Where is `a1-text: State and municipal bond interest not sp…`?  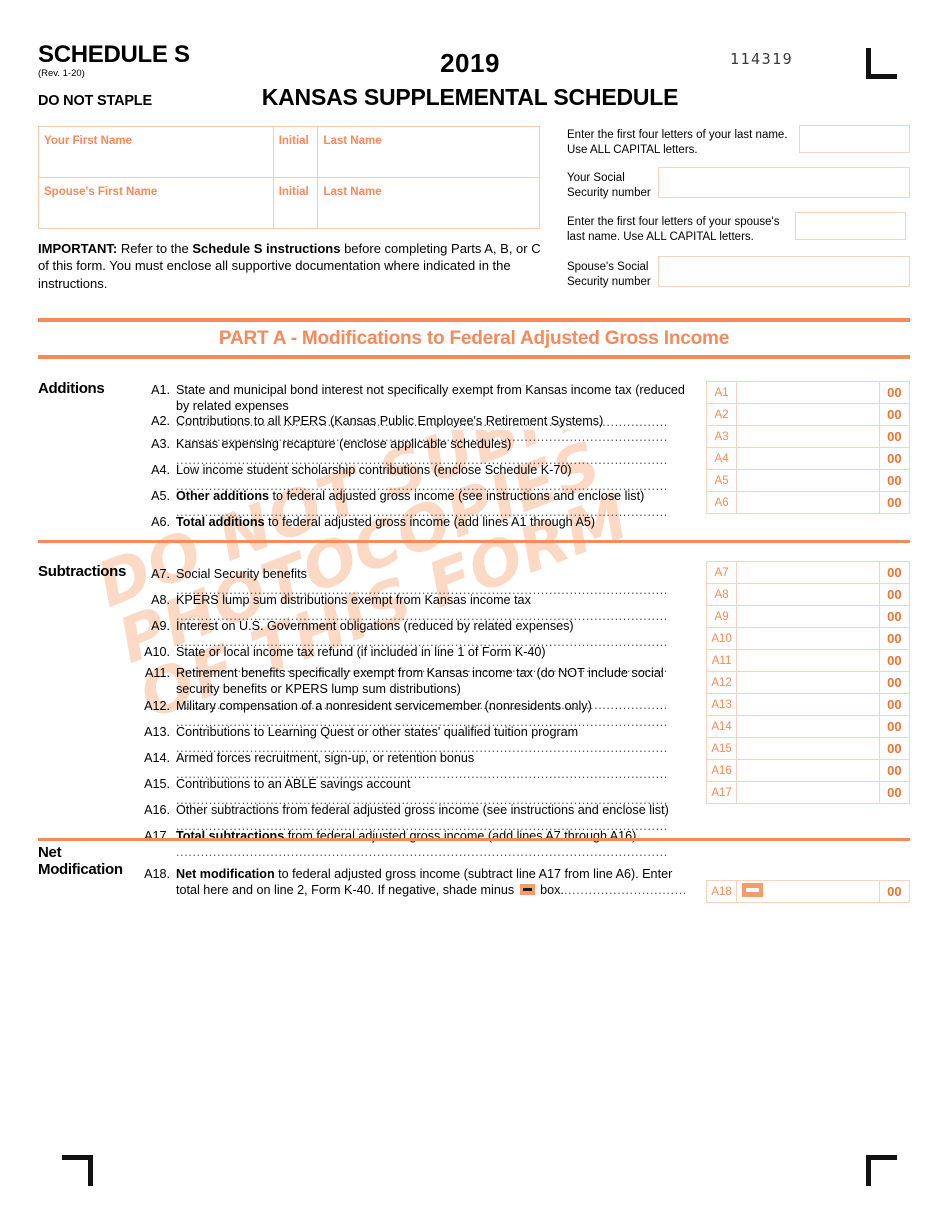 a1-text: State and municipal bond interest not sp… is located at coordinates (430, 398).